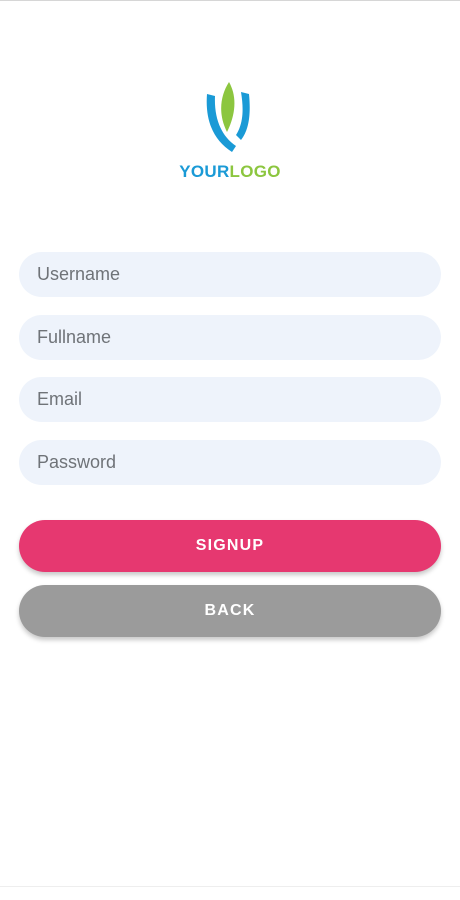 The height and width of the screenshot is (900, 460). Describe the element at coordinates (230, 886) in the screenshot. I see `bottom-divider` at that location.